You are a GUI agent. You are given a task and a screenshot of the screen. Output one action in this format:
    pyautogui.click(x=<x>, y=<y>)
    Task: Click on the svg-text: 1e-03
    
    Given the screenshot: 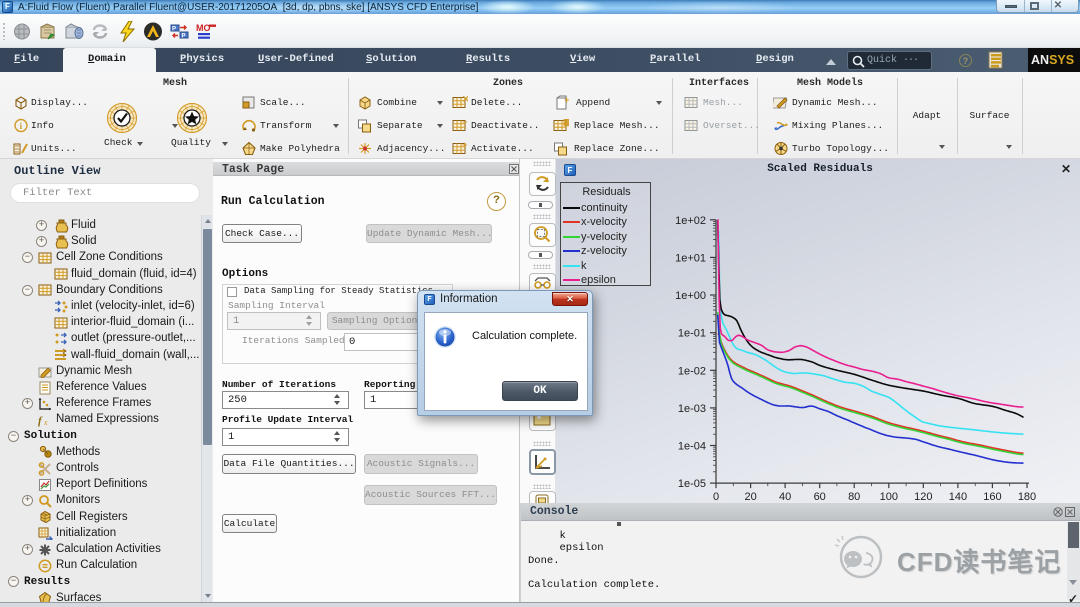 What is the action you would take?
    pyautogui.click(x=692, y=409)
    